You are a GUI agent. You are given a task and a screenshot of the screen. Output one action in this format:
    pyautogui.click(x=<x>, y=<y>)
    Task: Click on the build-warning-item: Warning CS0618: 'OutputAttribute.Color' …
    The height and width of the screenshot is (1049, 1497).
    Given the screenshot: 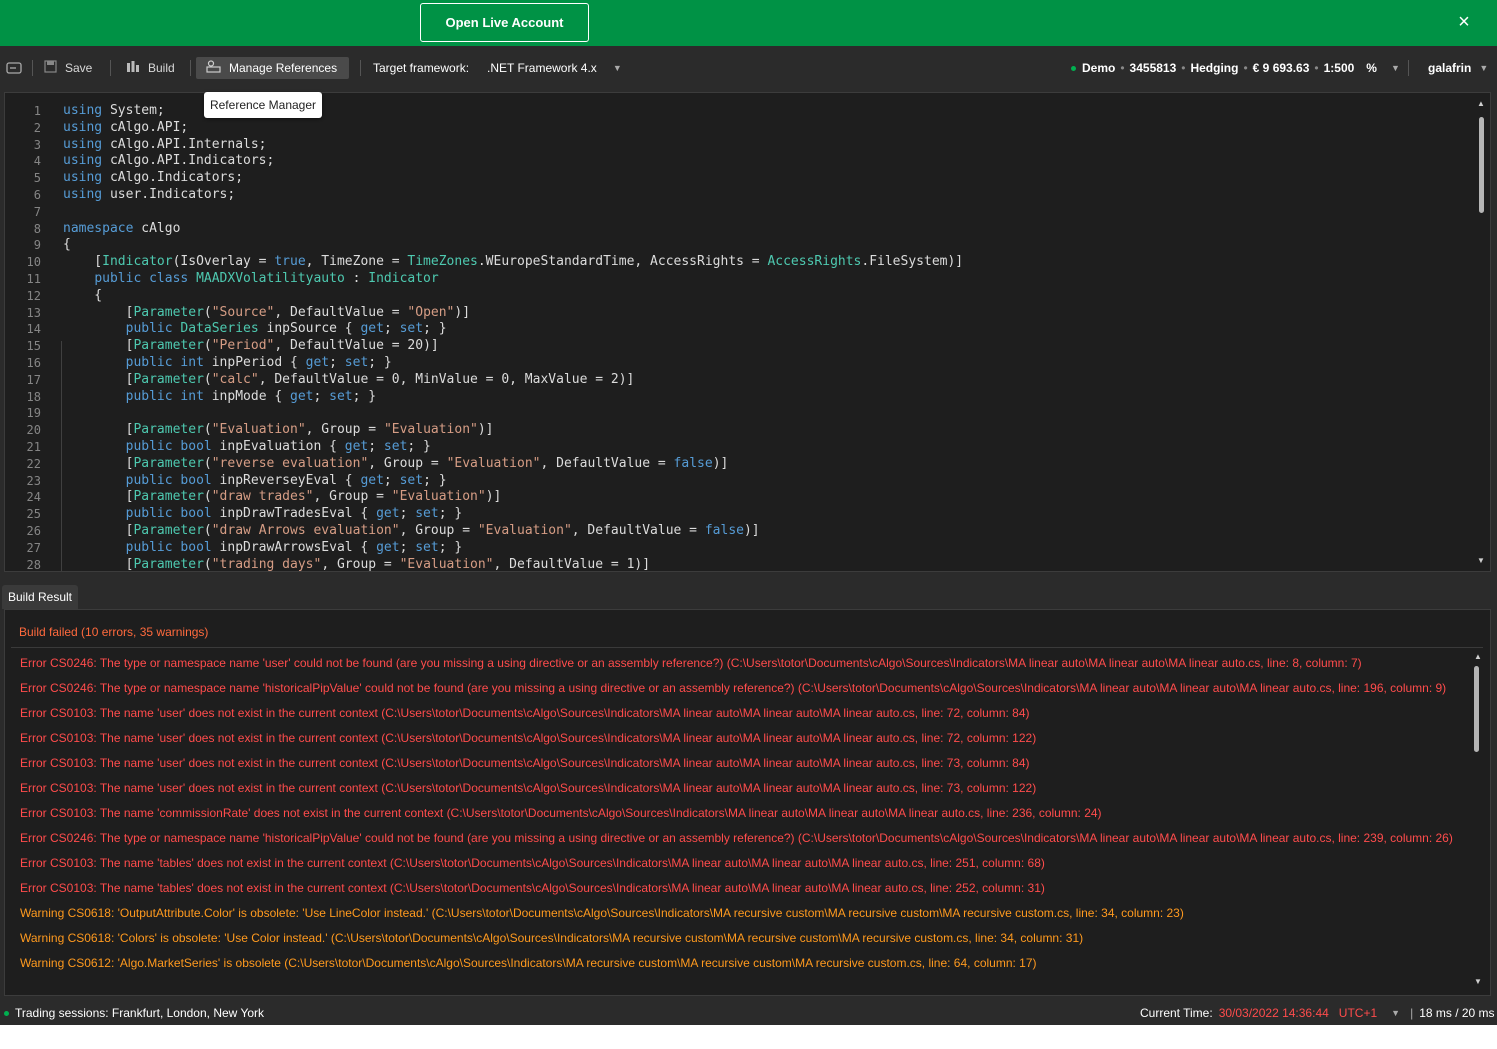 What is the action you would take?
    pyautogui.click(x=740, y=913)
    